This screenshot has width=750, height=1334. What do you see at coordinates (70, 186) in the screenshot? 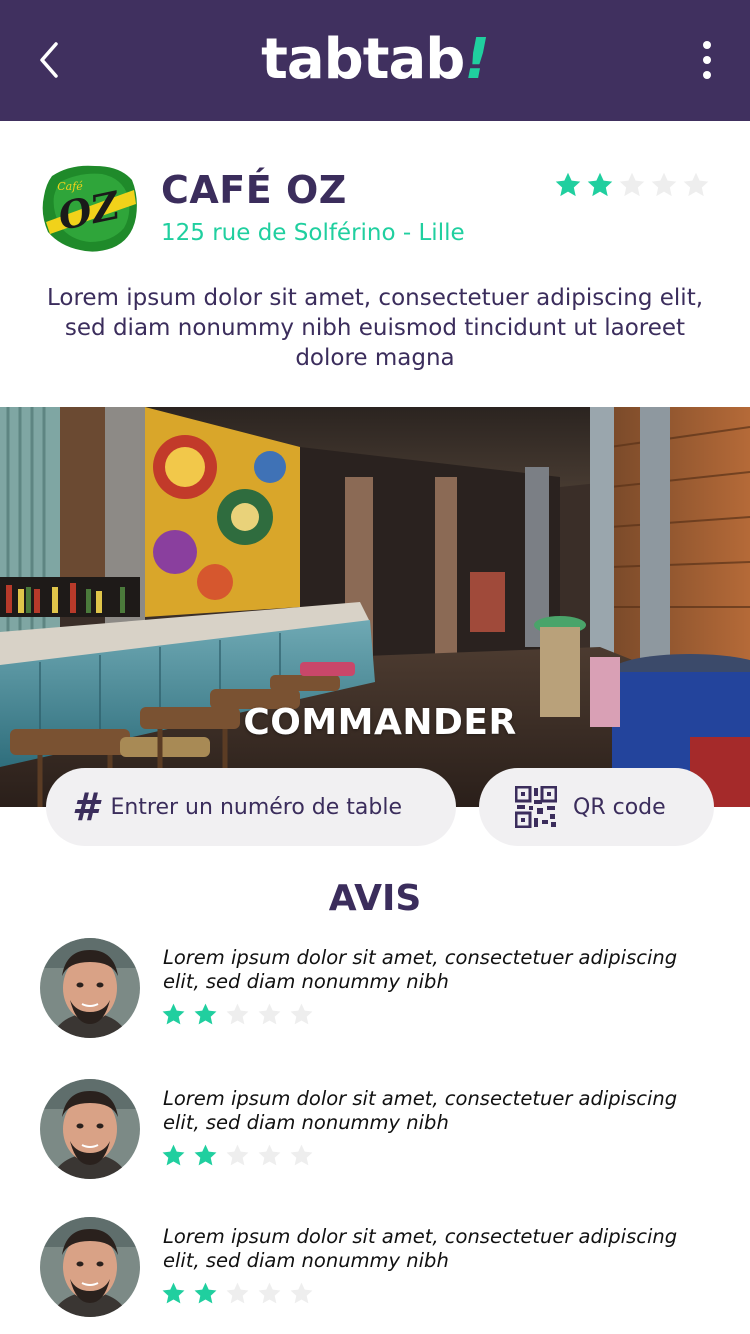
I see `svg-text: Café` at bounding box center [70, 186].